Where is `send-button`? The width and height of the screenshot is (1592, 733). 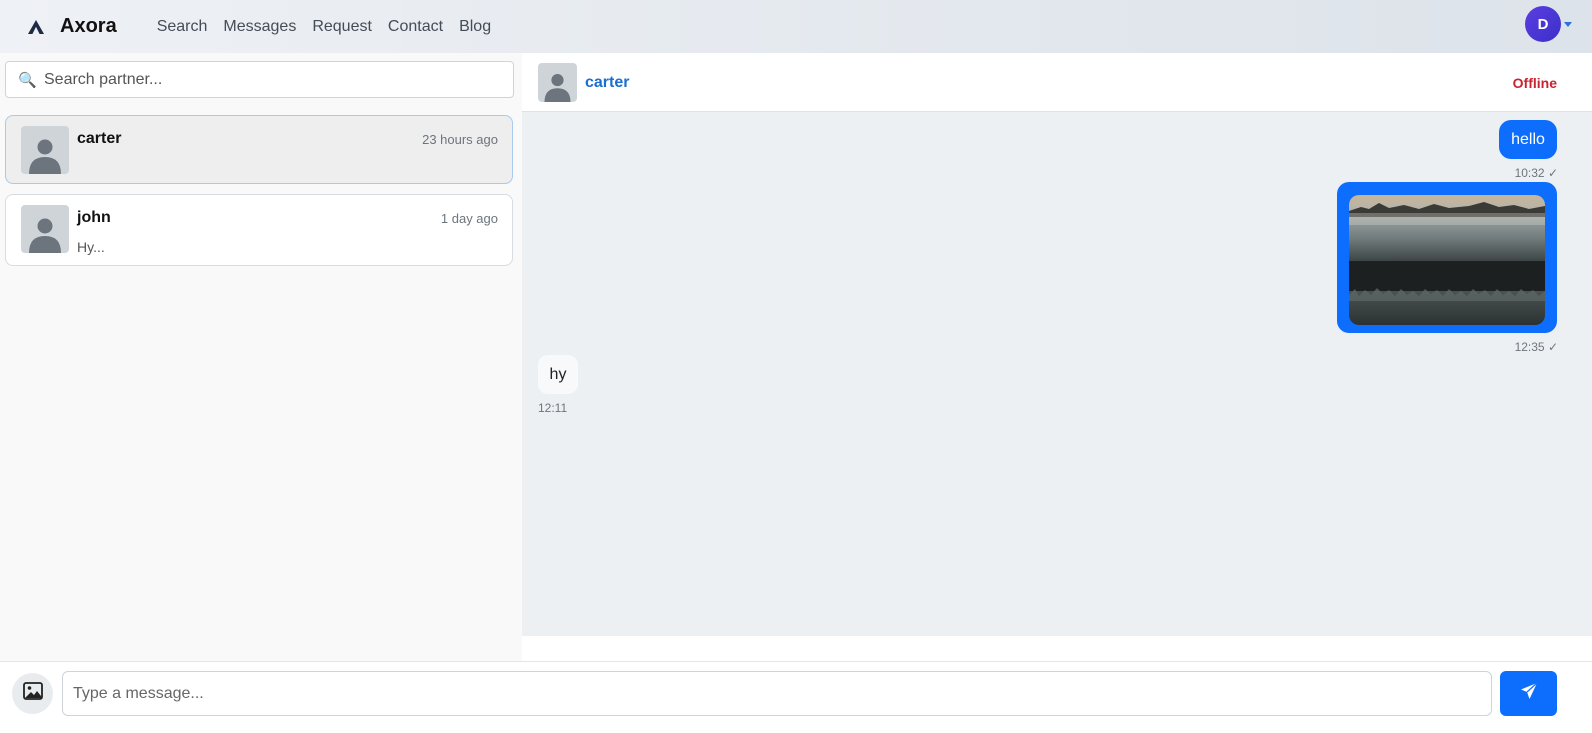
send-button is located at coordinates (1528, 693).